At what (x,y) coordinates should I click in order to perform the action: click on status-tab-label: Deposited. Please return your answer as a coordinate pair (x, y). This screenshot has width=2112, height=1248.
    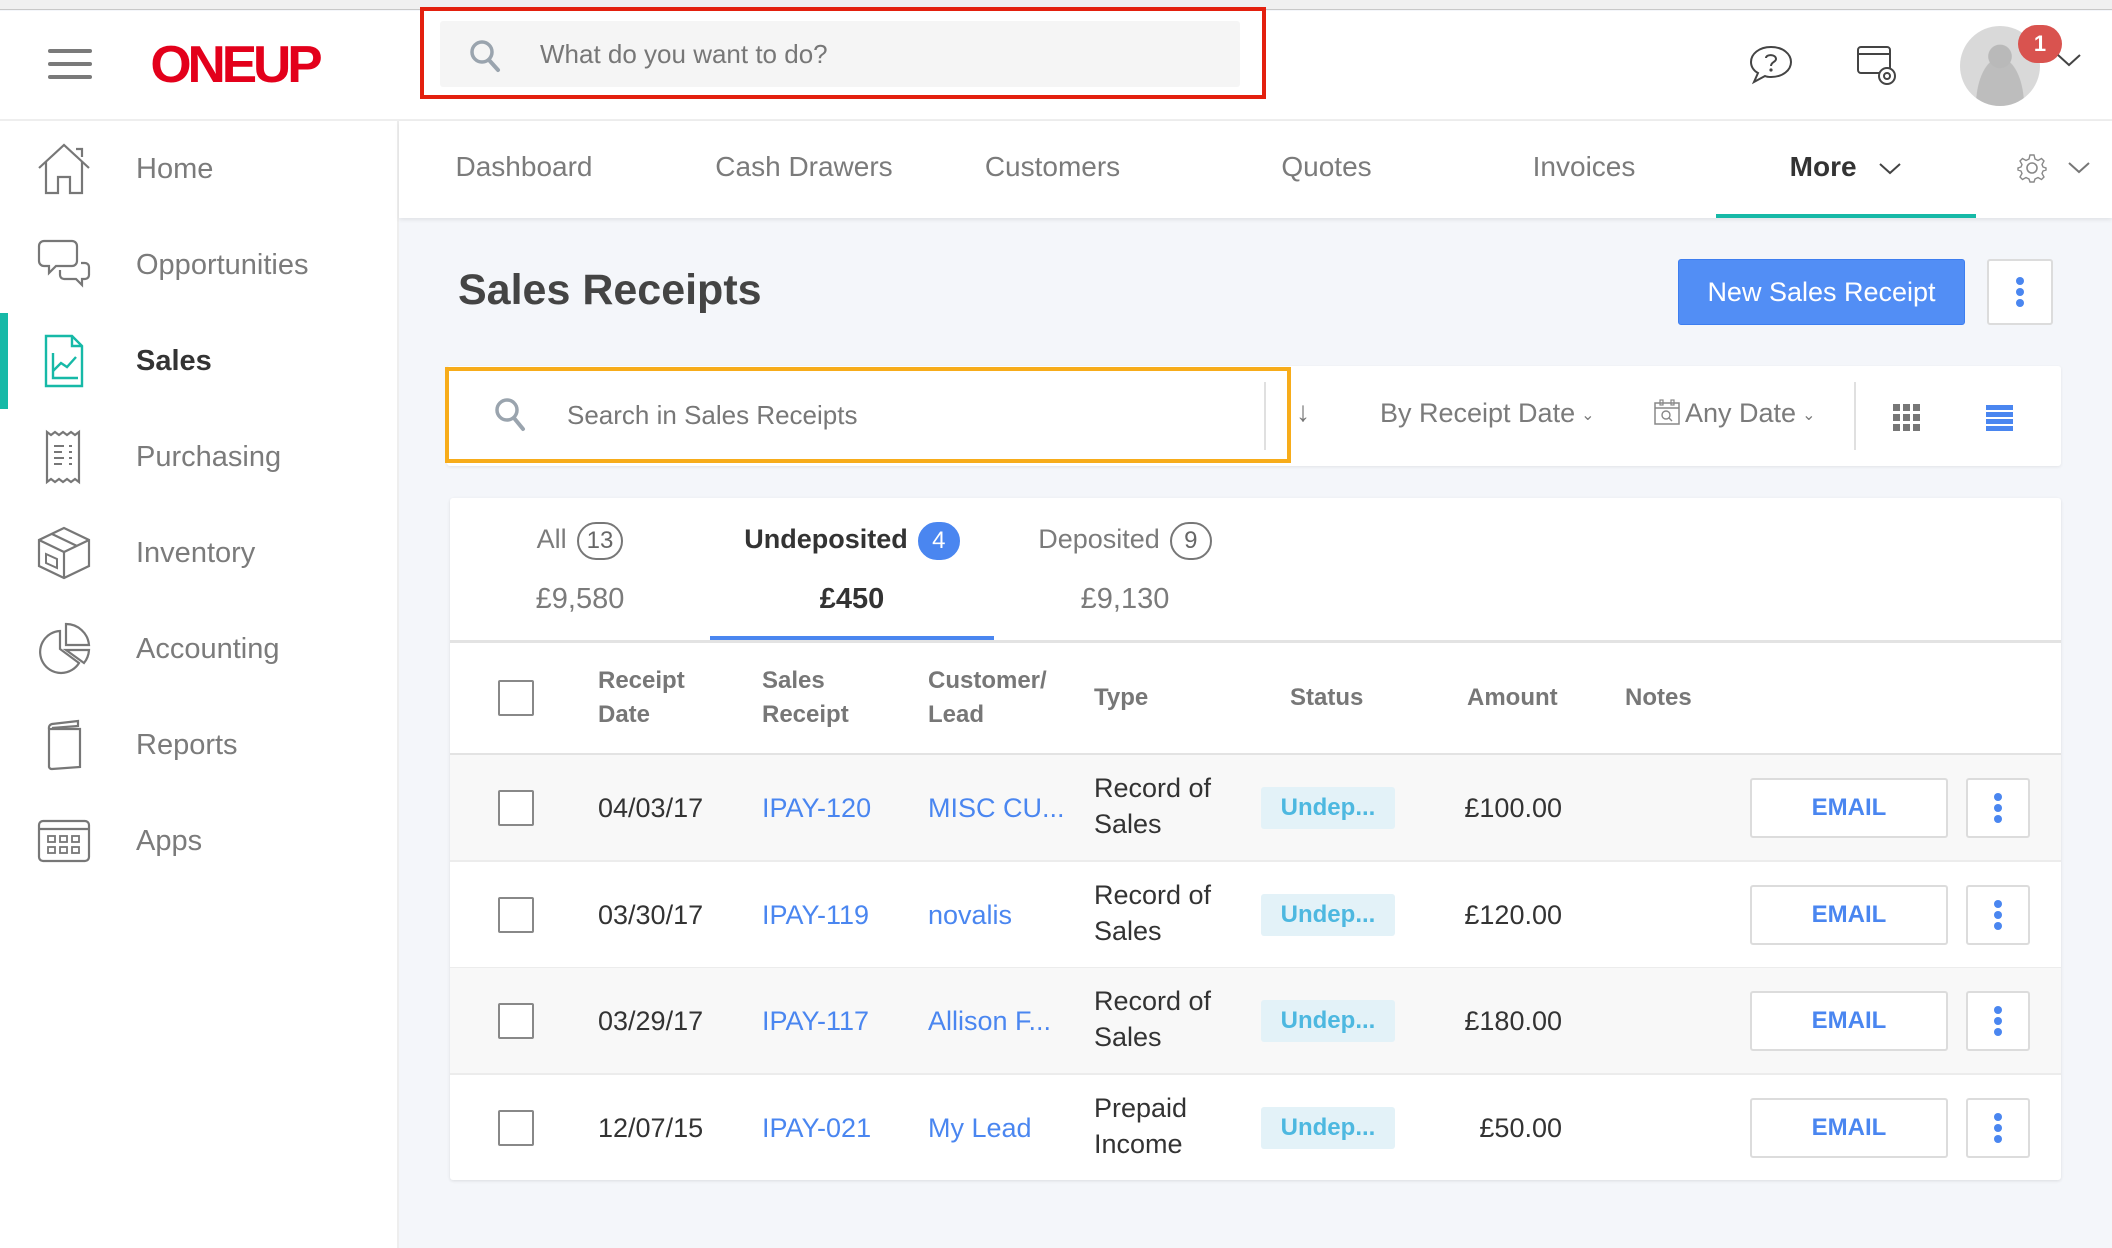
    Looking at the image, I should click on (1099, 539).